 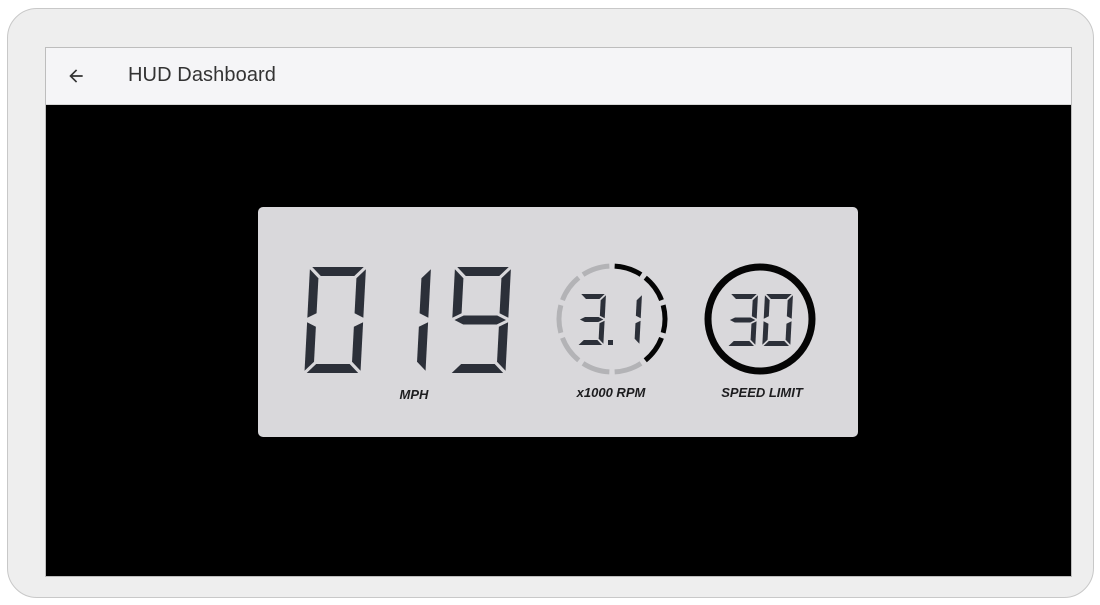 What do you see at coordinates (558, 76) in the screenshot?
I see `app-bar: HUD Dashboard` at bounding box center [558, 76].